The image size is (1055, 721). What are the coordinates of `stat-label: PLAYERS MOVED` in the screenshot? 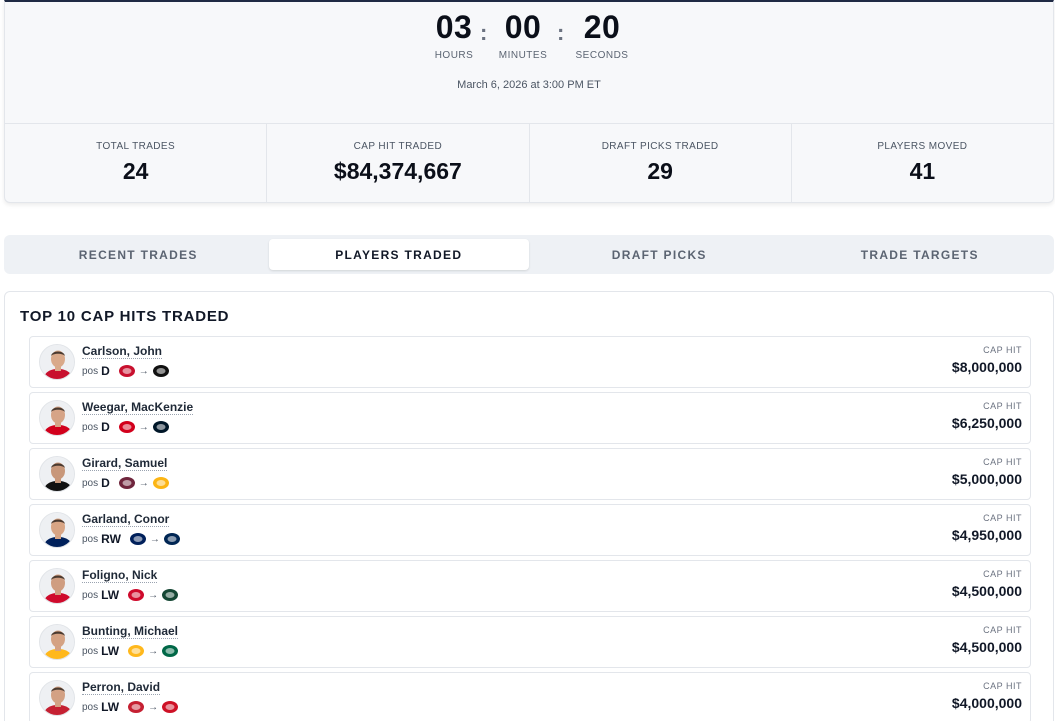 It's located at (922, 146).